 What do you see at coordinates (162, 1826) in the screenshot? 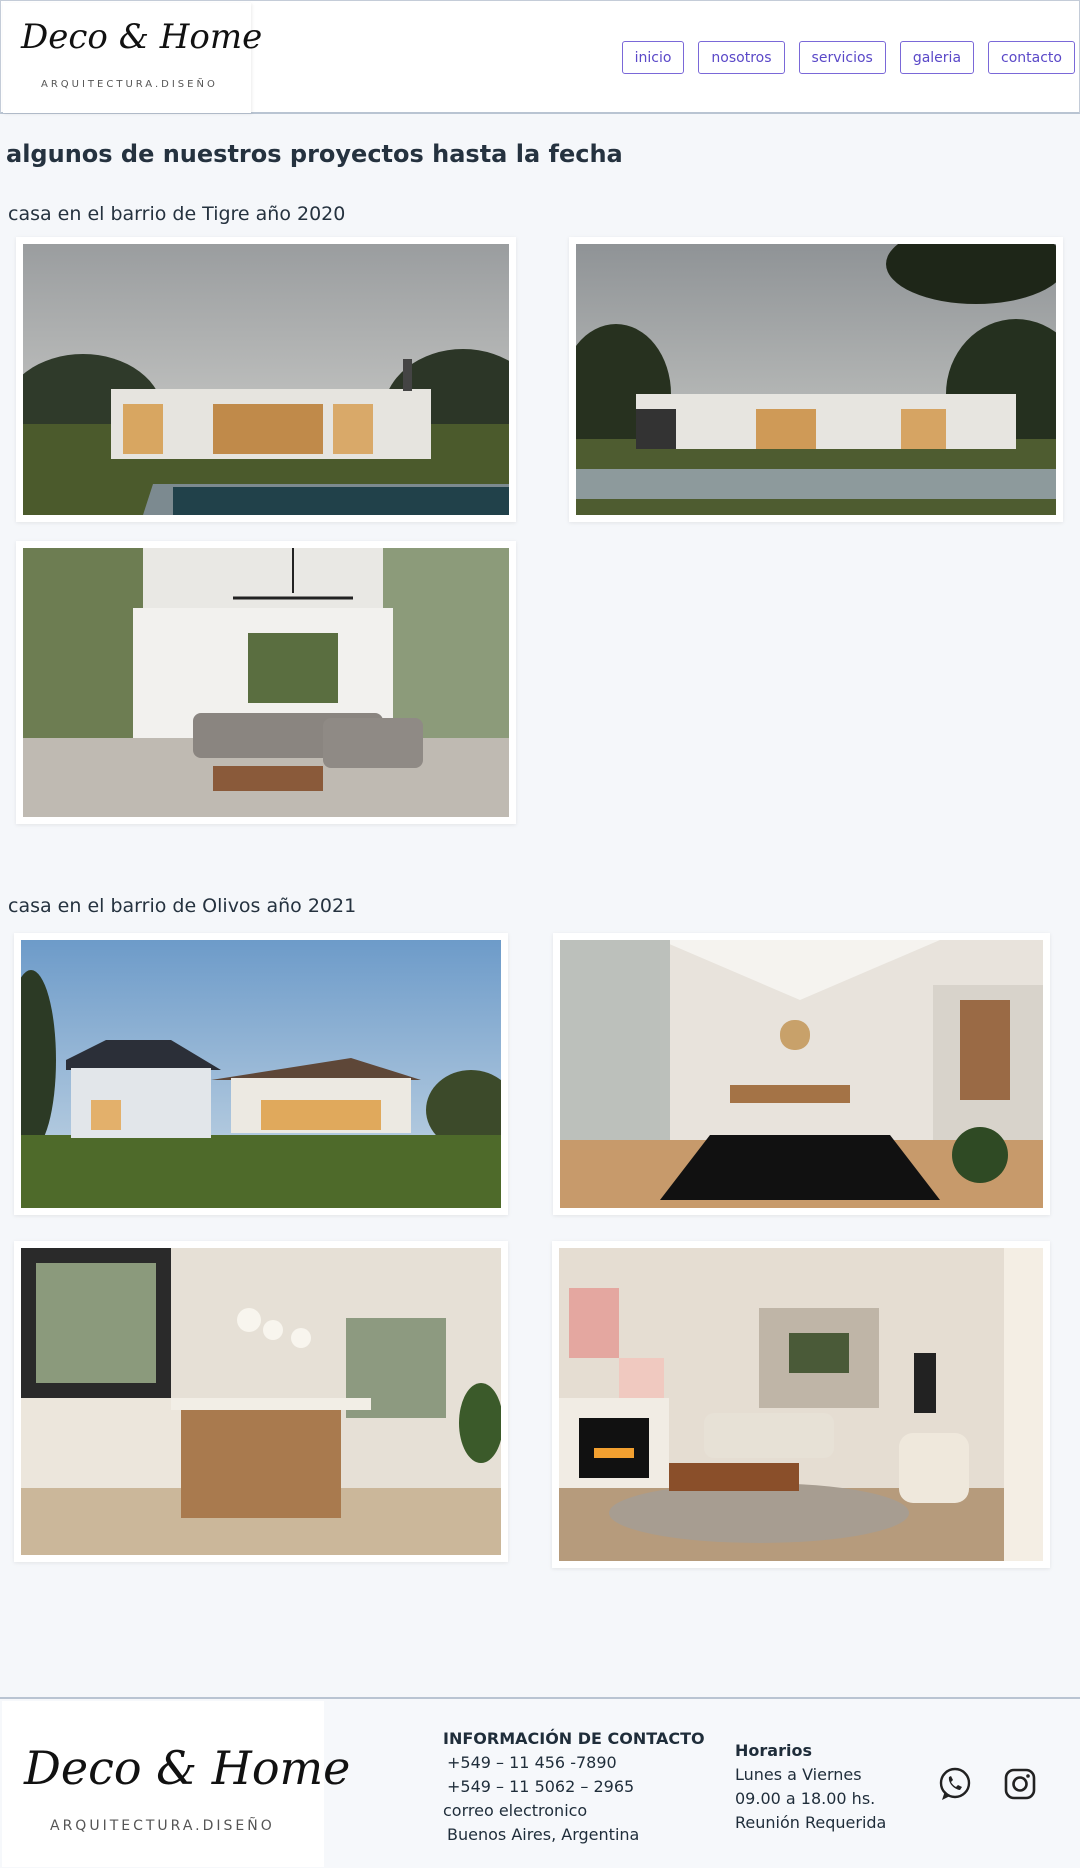
I see `footer-logo-tagline: ARQUITECTURA.DISEÑO` at bounding box center [162, 1826].